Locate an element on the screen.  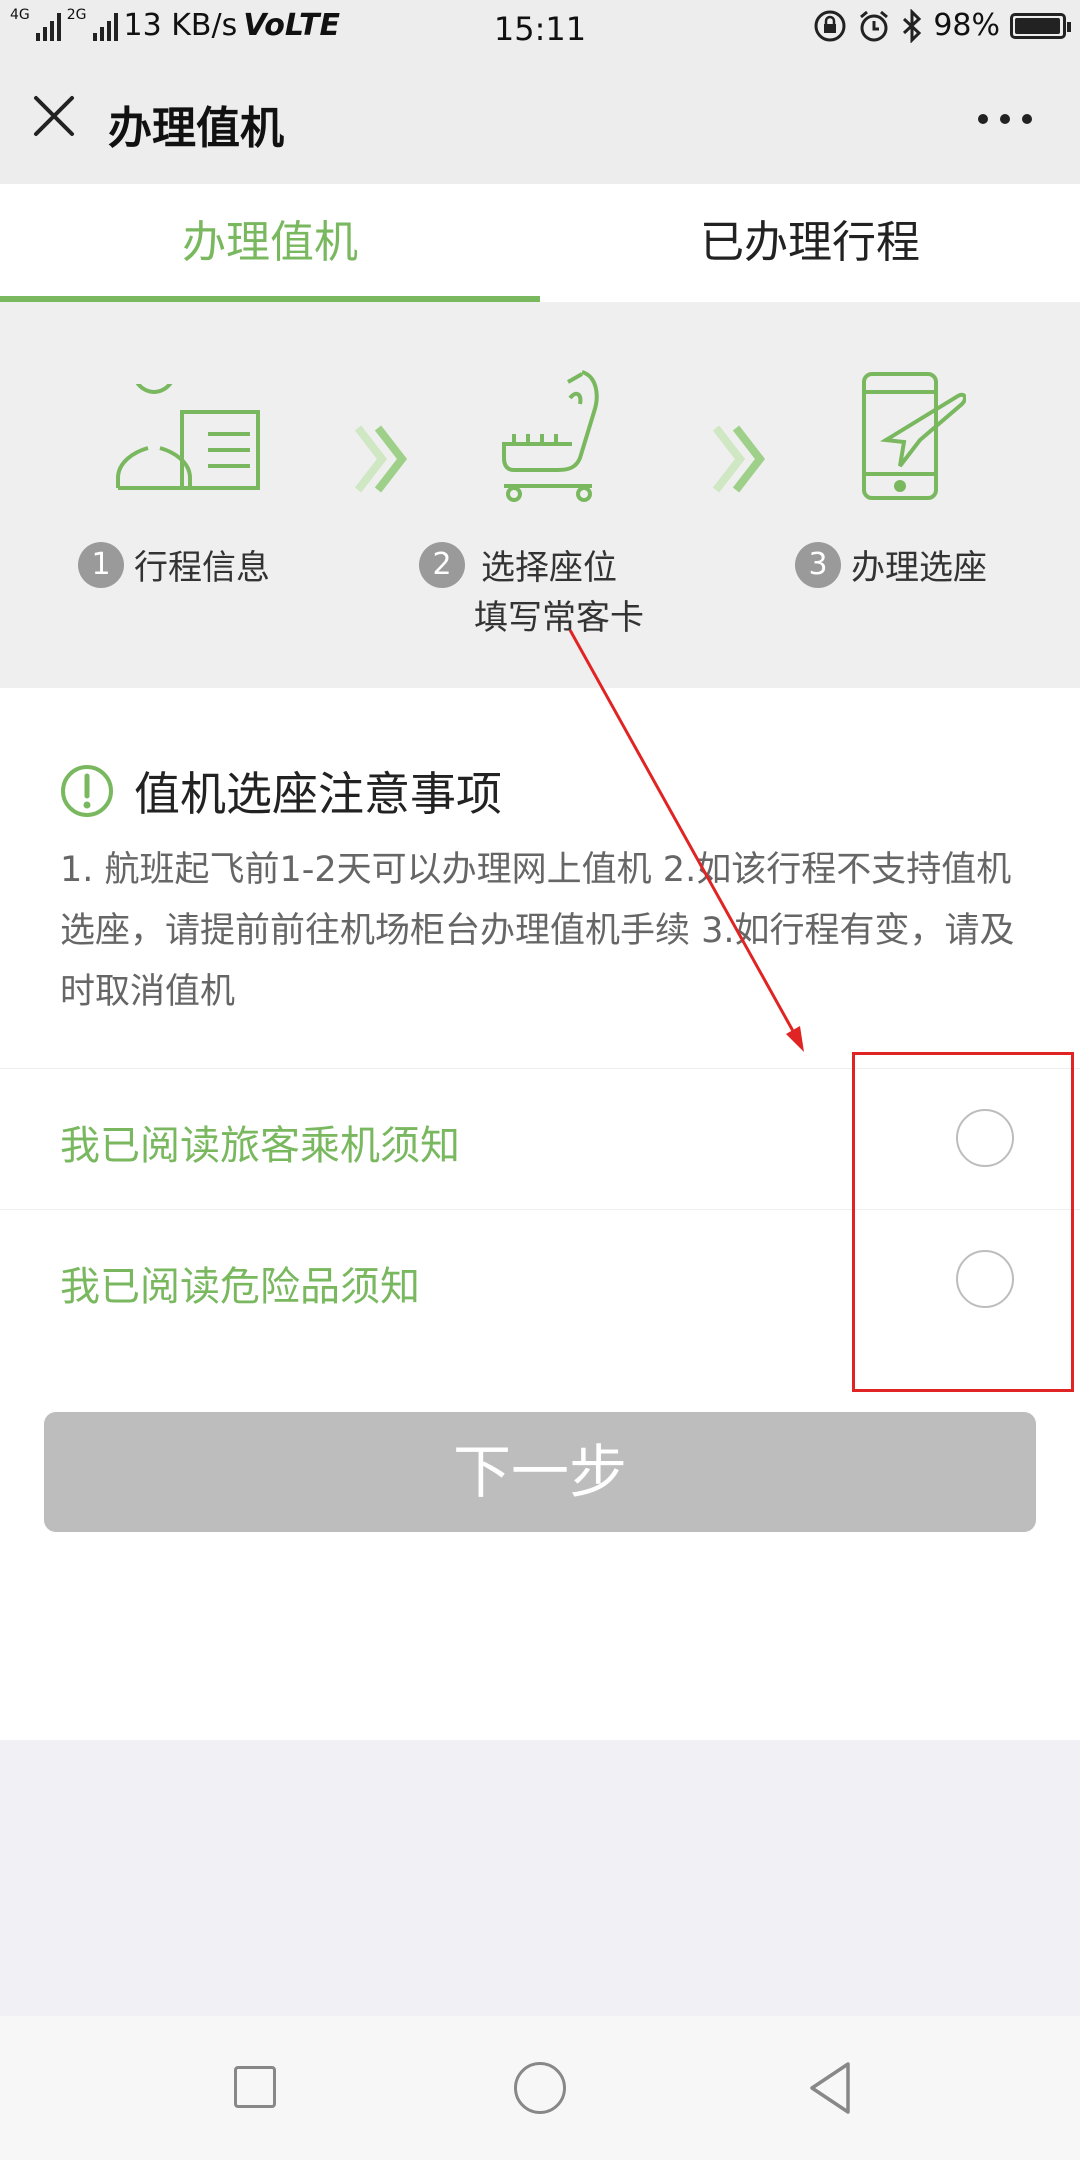
user-card-icon is located at coordinates (188, 437).